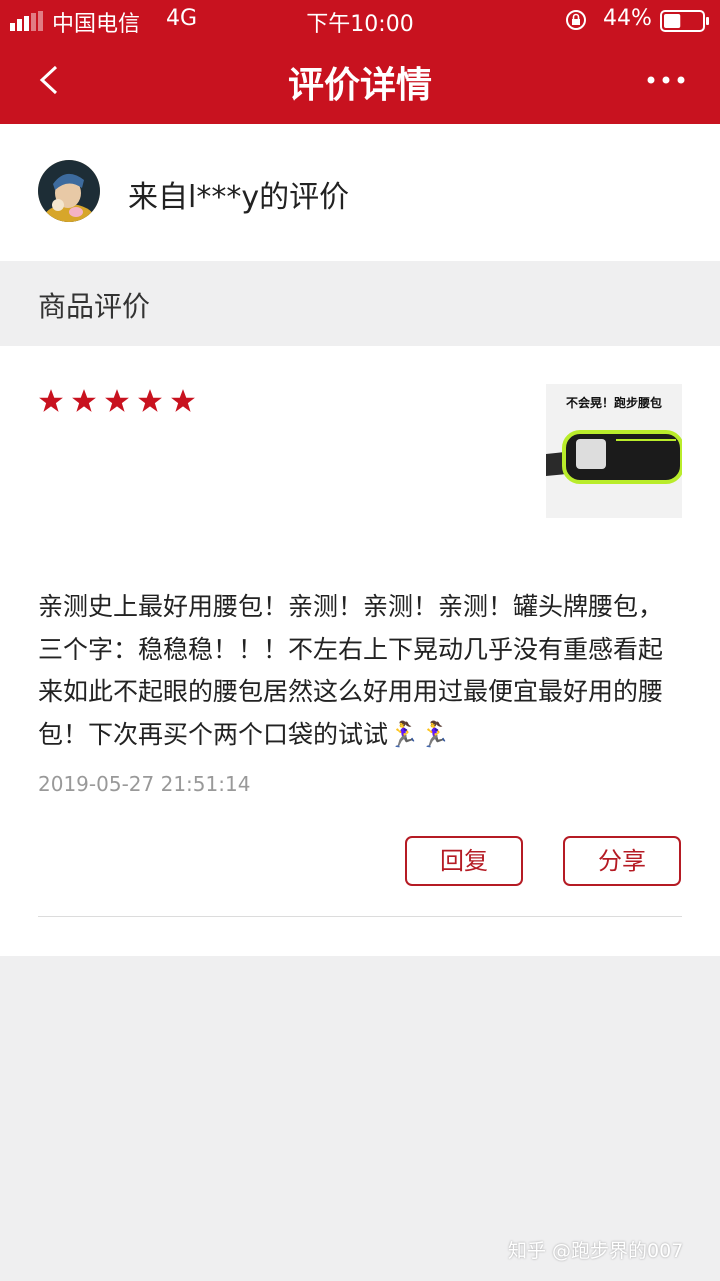 This screenshot has height=1281, width=720. What do you see at coordinates (684, 21) in the screenshot?
I see `battery-icon` at bounding box center [684, 21].